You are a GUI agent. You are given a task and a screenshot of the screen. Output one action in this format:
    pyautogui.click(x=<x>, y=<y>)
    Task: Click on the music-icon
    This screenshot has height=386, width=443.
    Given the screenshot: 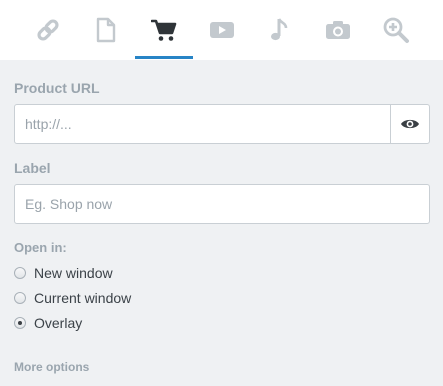 What is the action you would take?
    pyautogui.click(x=279, y=29)
    